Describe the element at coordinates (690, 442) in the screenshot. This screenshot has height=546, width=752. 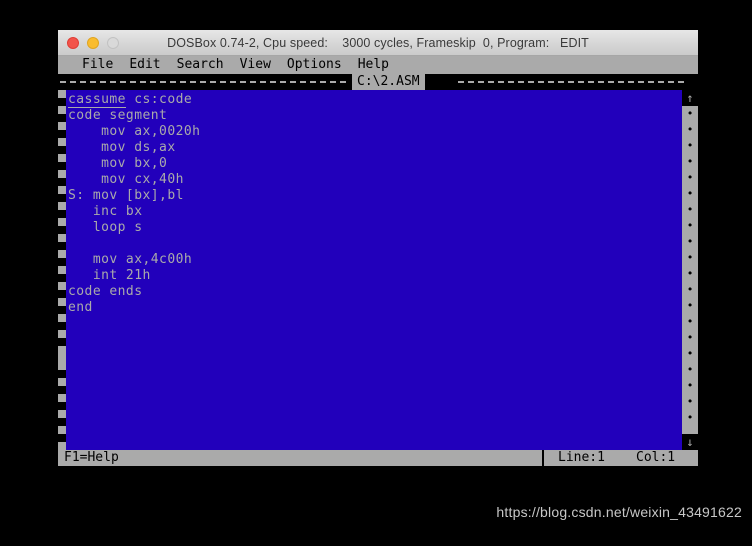
I see `scroll-down-arrow-icon: ↓` at that location.